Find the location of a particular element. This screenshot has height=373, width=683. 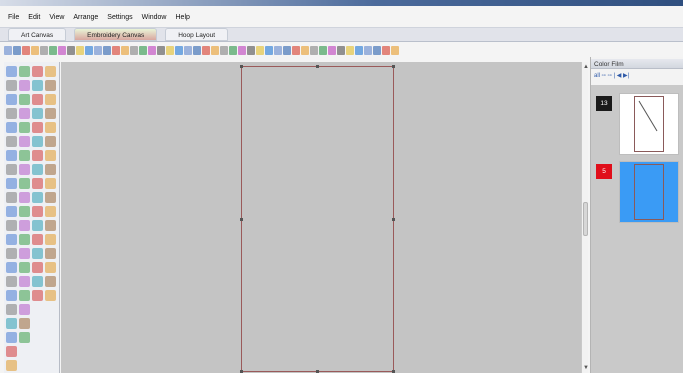

menu-edit: Edit is located at coordinates (34, 17).